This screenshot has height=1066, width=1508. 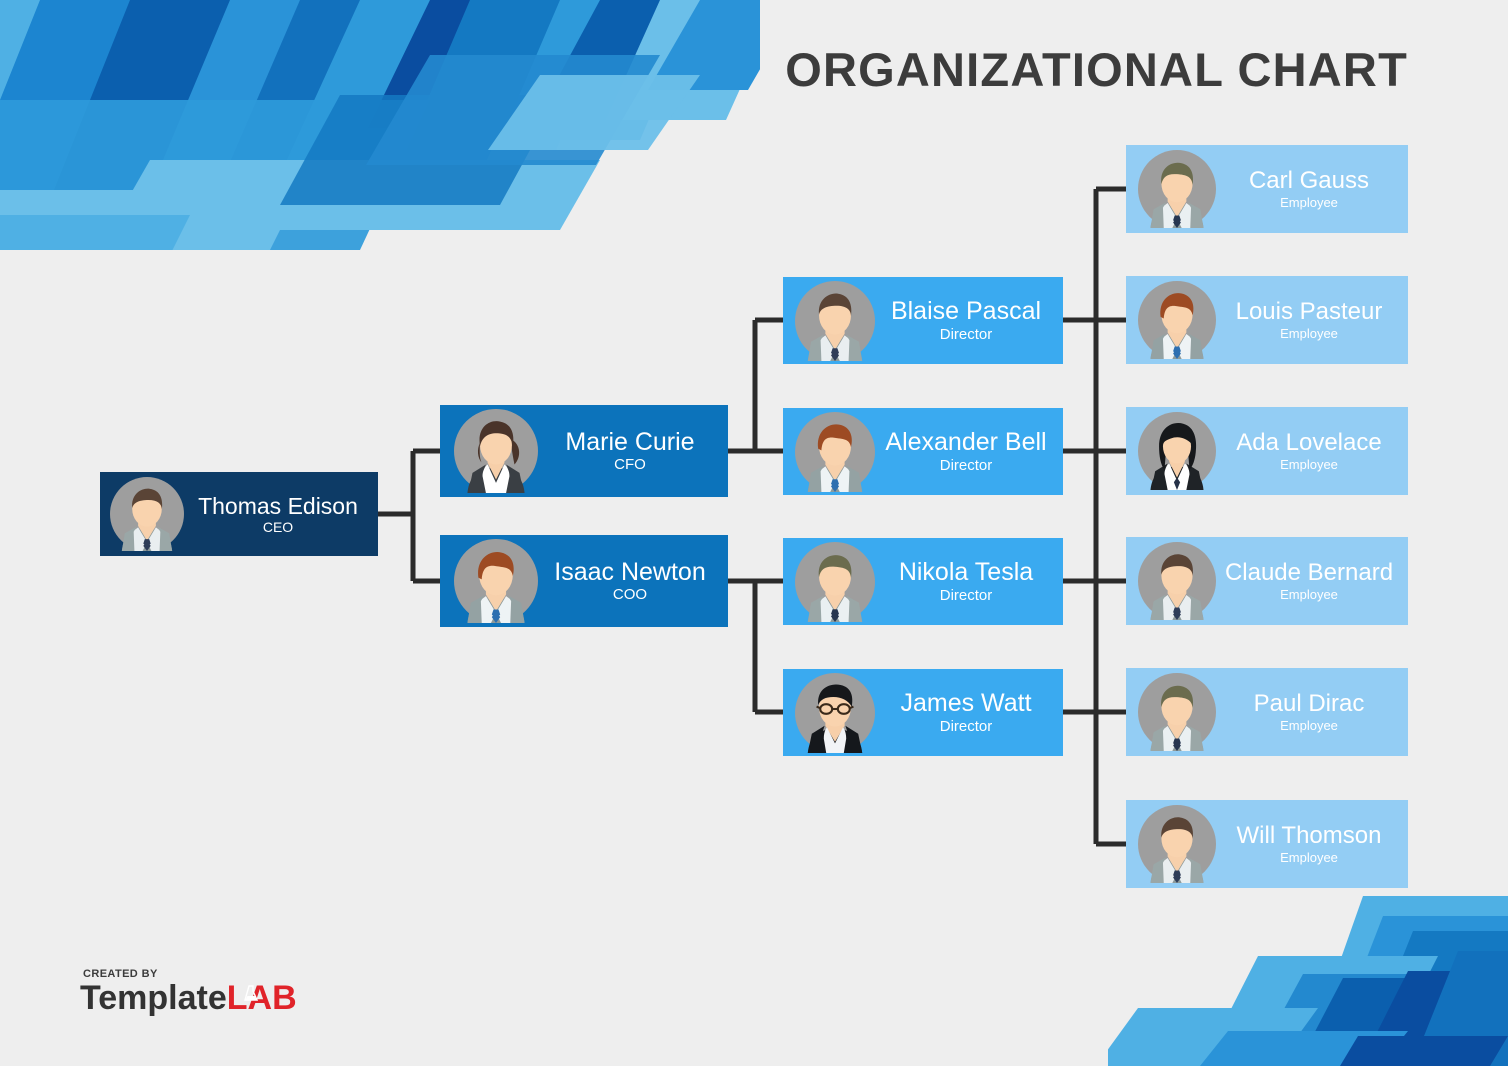 What do you see at coordinates (1309, 858) in the screenshot?
I see `node-e6-role: Employee` at bounding box center [1309, 858].